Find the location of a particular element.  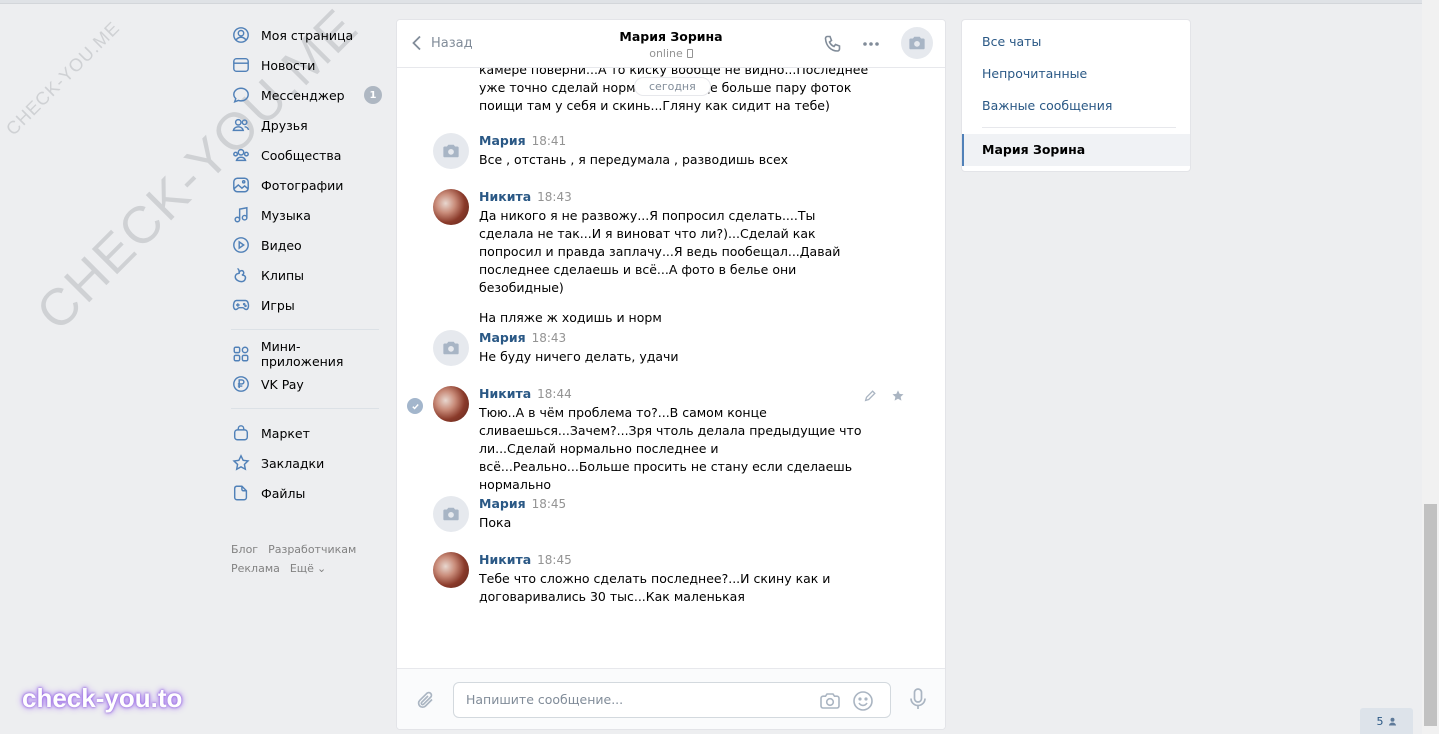

chat-avatar is located at coordinates (917, 43).